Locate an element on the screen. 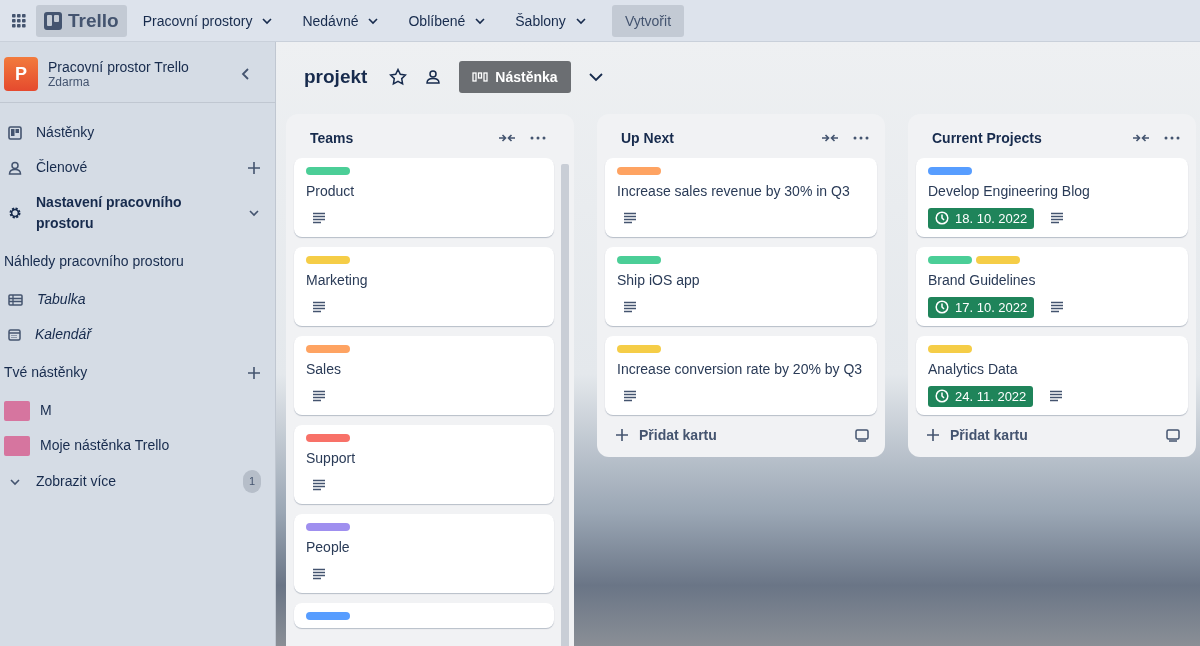 This screenshot has height=646, width=1200. card-title: Increase conversion rate by 20% by Q3 is located at coordinates (740, 369).